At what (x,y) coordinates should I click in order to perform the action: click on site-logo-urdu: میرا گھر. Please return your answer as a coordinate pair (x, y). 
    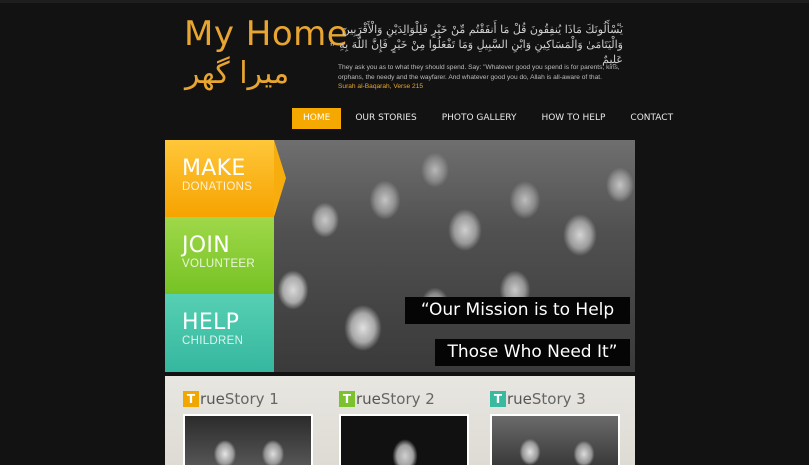
    Looking at the image, I should click on (237, 73).